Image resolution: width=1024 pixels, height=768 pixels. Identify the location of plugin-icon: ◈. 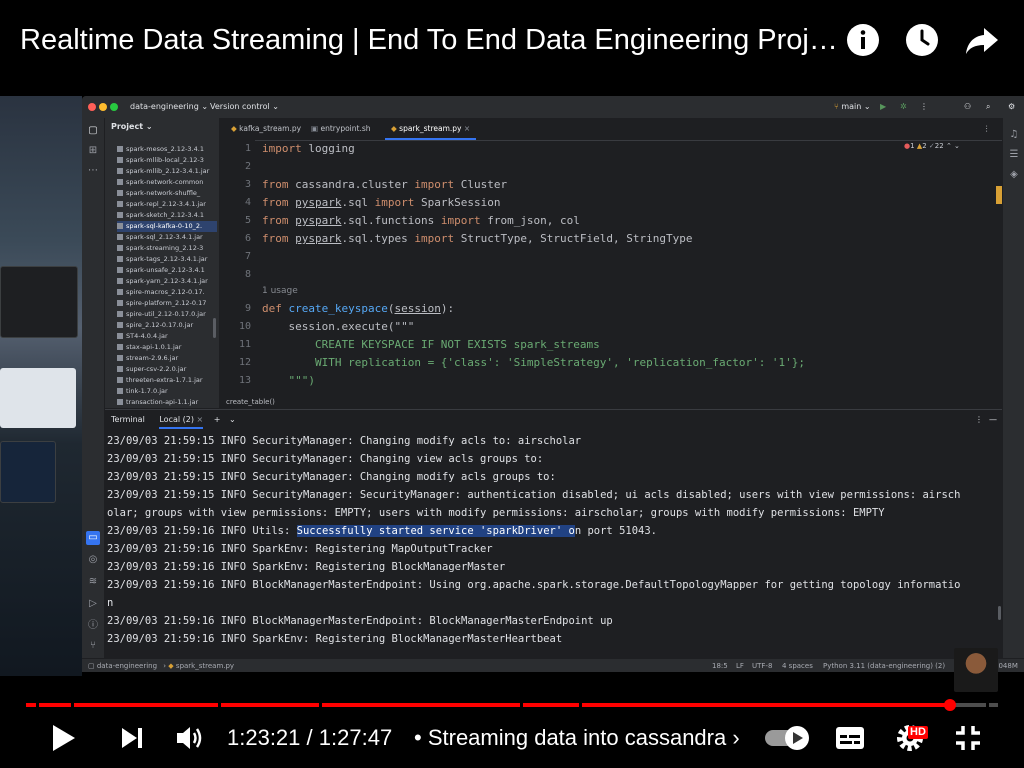
(1014, 175).